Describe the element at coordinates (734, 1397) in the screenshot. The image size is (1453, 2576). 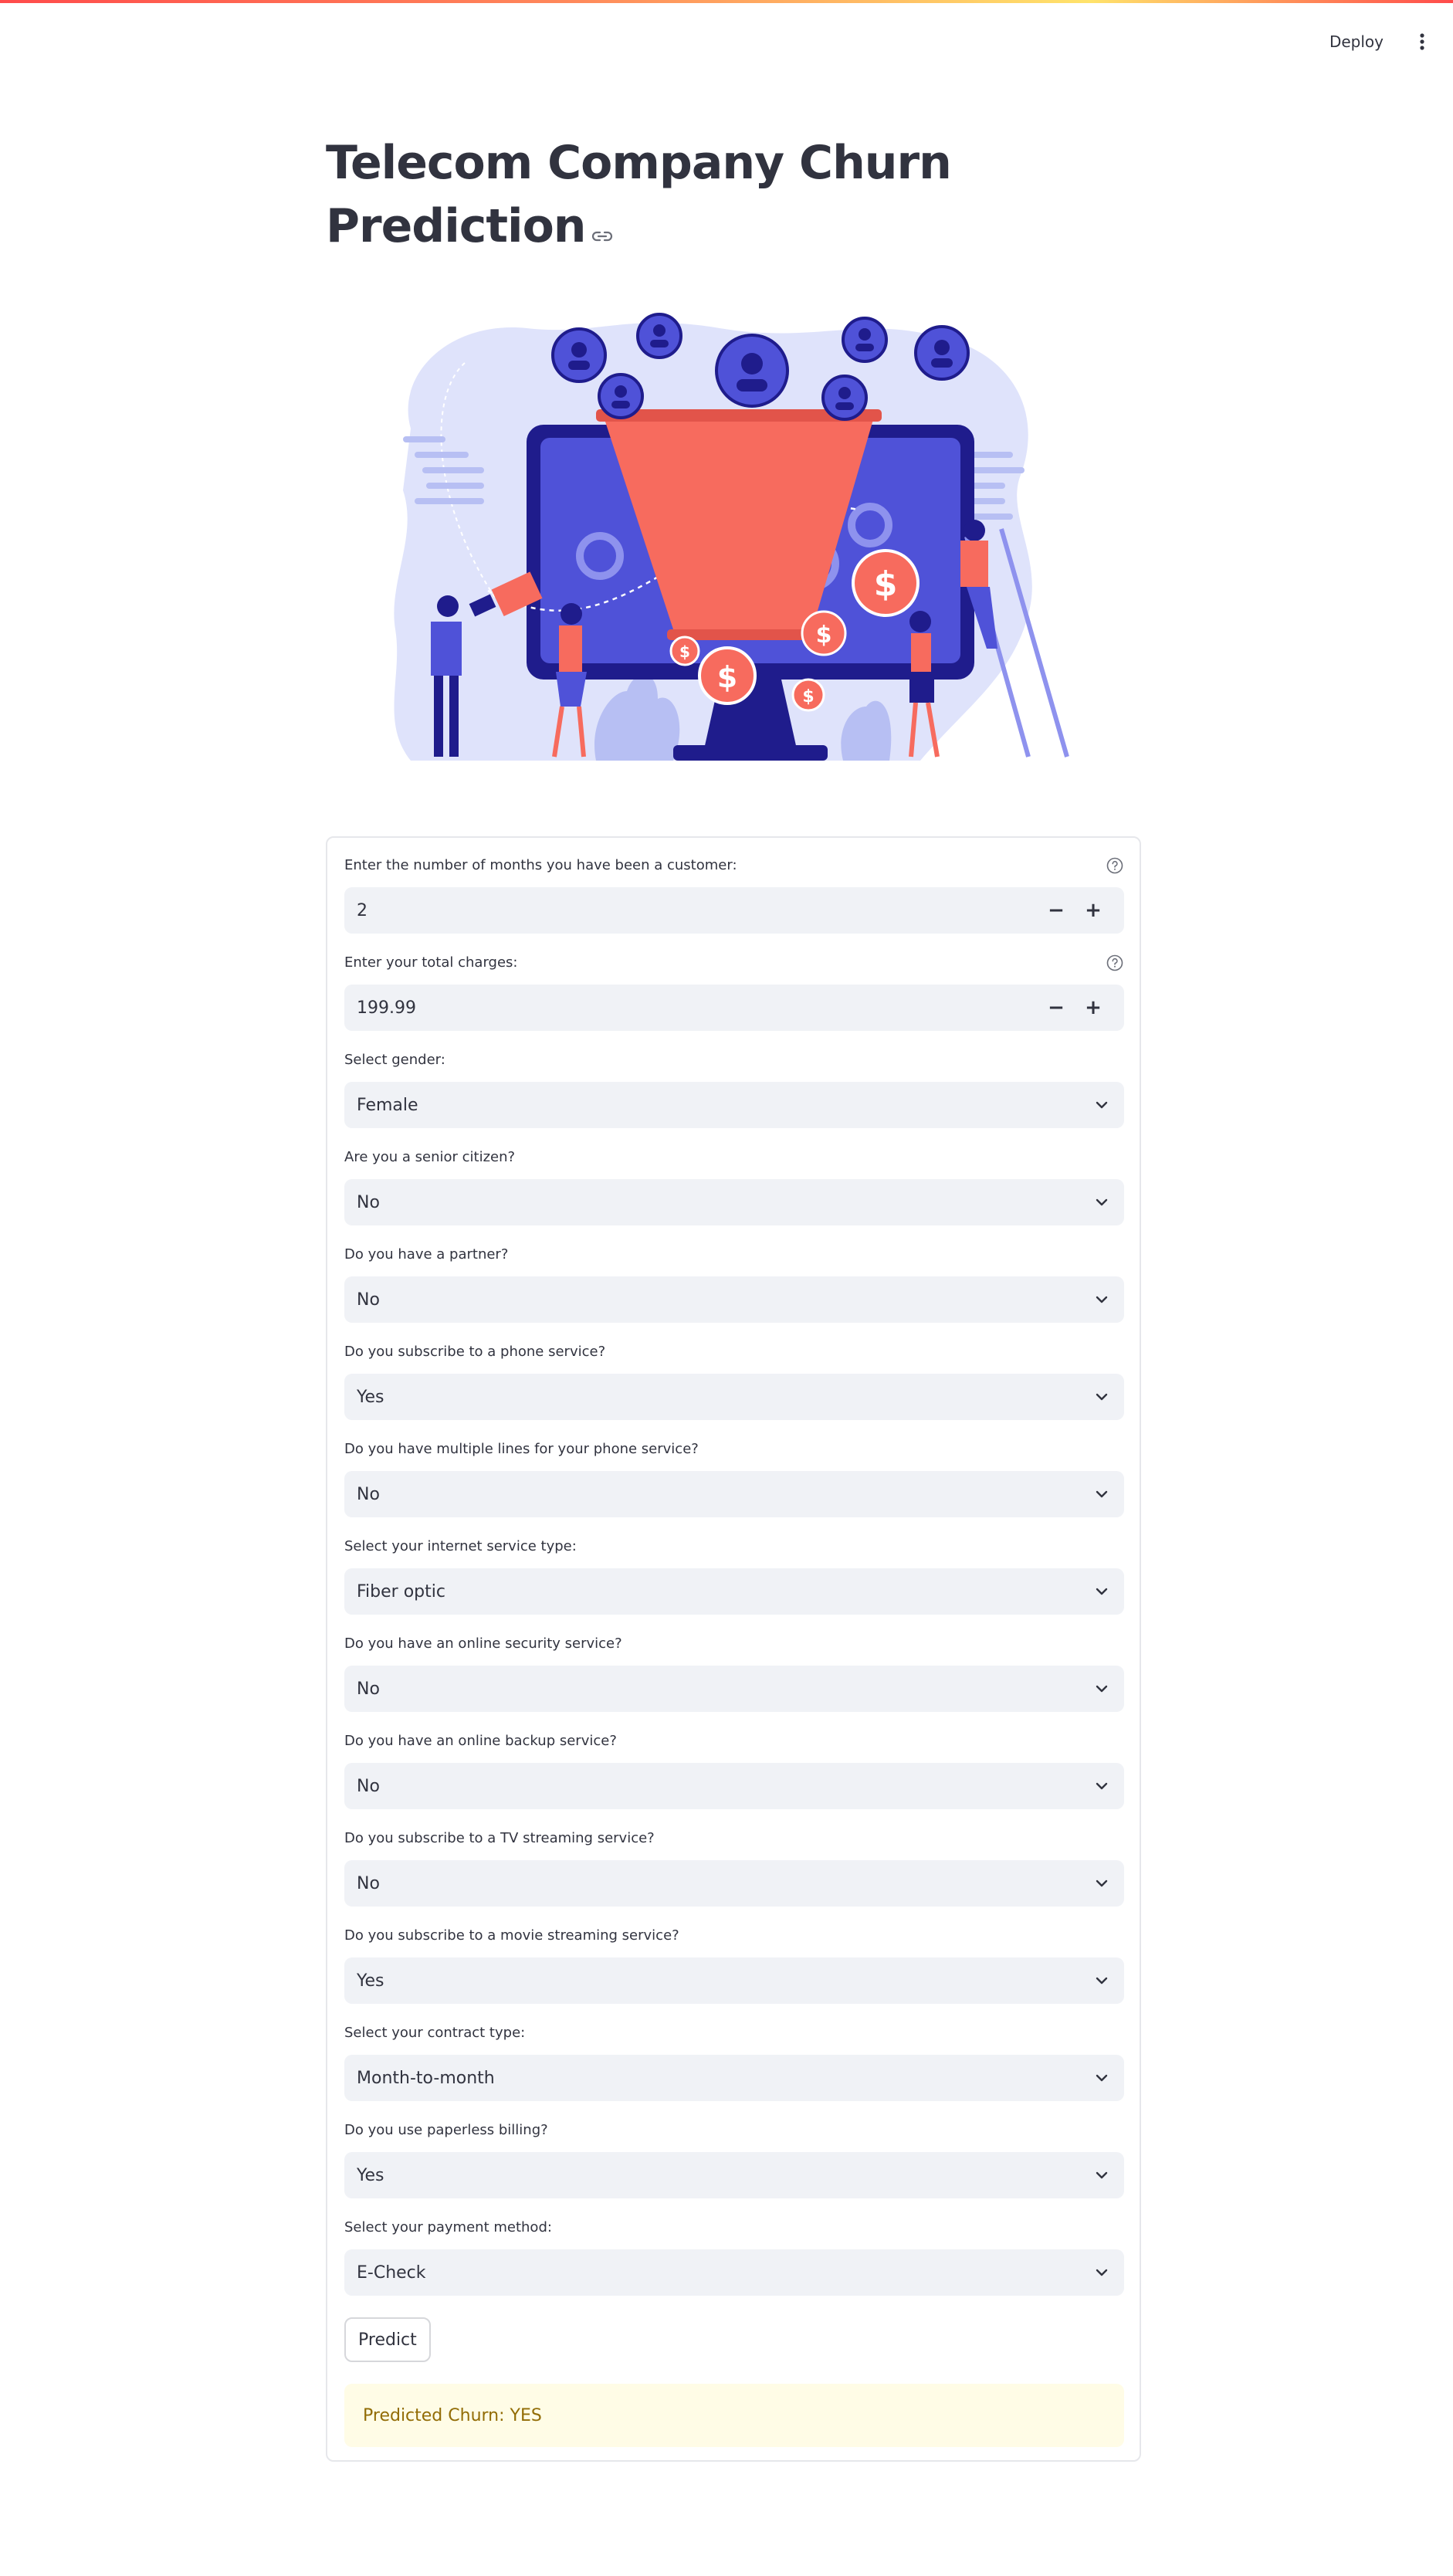
I see `phone-select: Yes` at that location.